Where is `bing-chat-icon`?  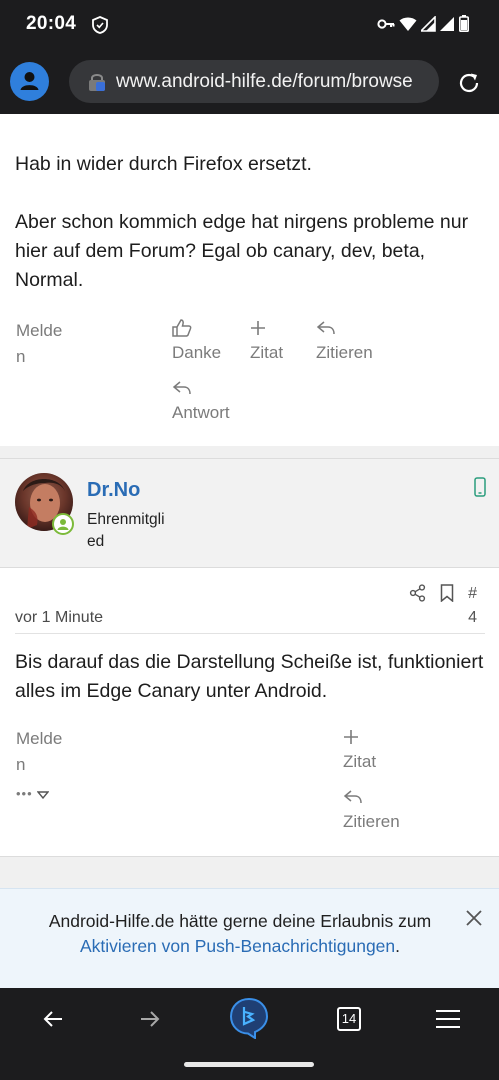
bing-chat-icon is located at coordinates (249, 1018).